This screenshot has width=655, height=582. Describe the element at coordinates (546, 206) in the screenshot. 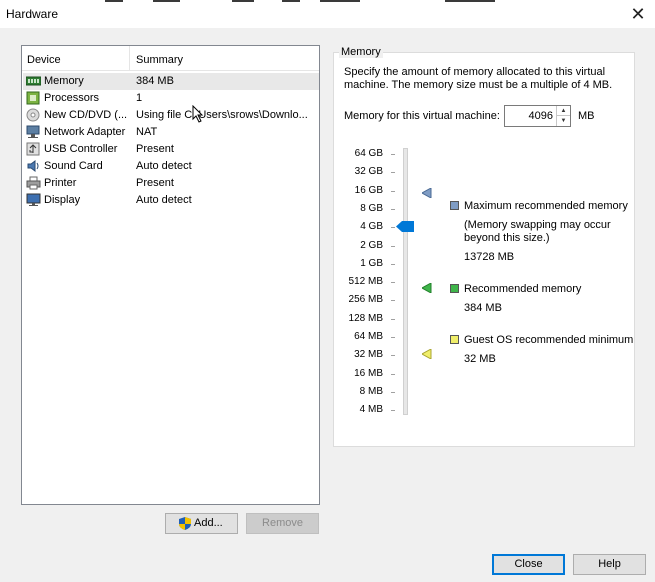

I see `max-recommended-label: Maximum recommended memory` at that location.